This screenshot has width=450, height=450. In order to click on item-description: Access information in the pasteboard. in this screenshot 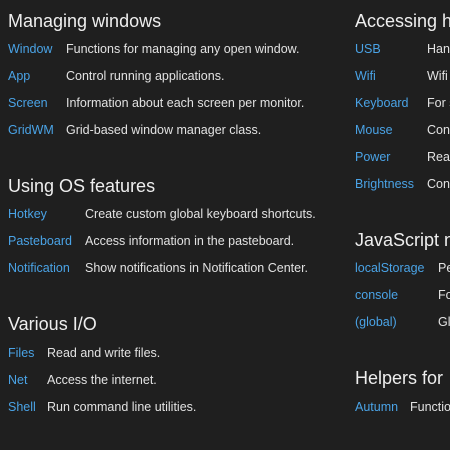, I will do `click(190, 241)`.